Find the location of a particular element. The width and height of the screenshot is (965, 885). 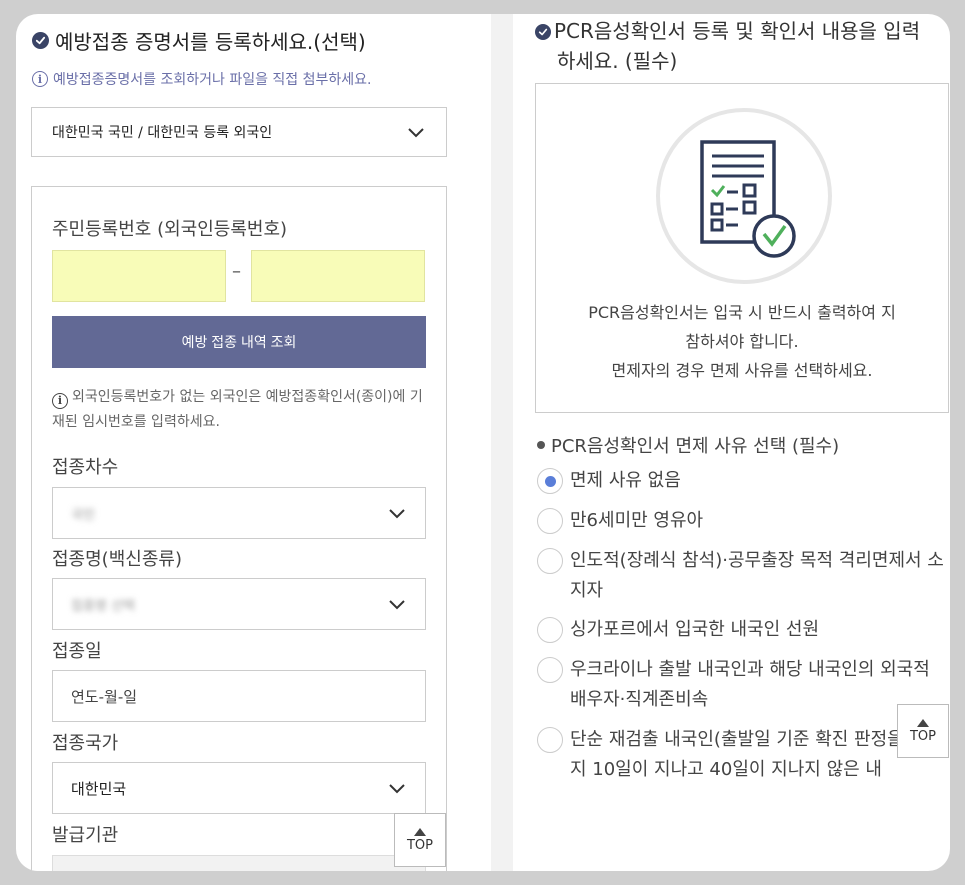

vaccine-hint: i 예방접종증명서를 조회하거나 파일을 직접 첨부하세요. is located at coordinates (202, 79).